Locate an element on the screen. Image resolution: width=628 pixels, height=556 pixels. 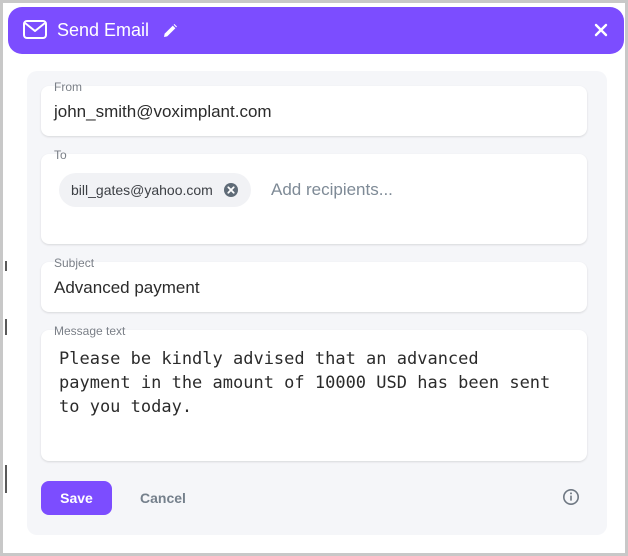
info-icon is located at coordinates (571, 497).